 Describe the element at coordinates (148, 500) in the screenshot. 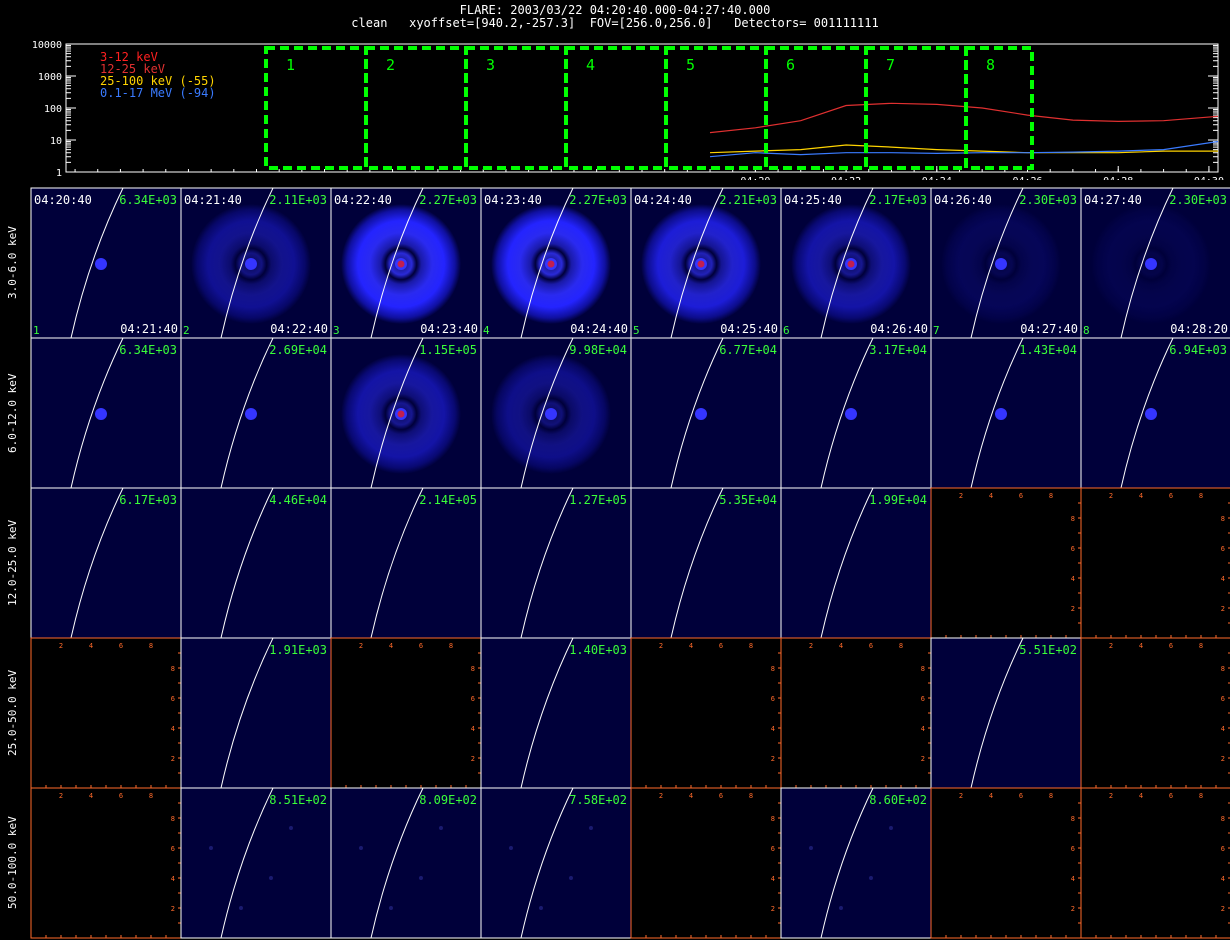

I see `max-value: 6.17E+03` at that location.